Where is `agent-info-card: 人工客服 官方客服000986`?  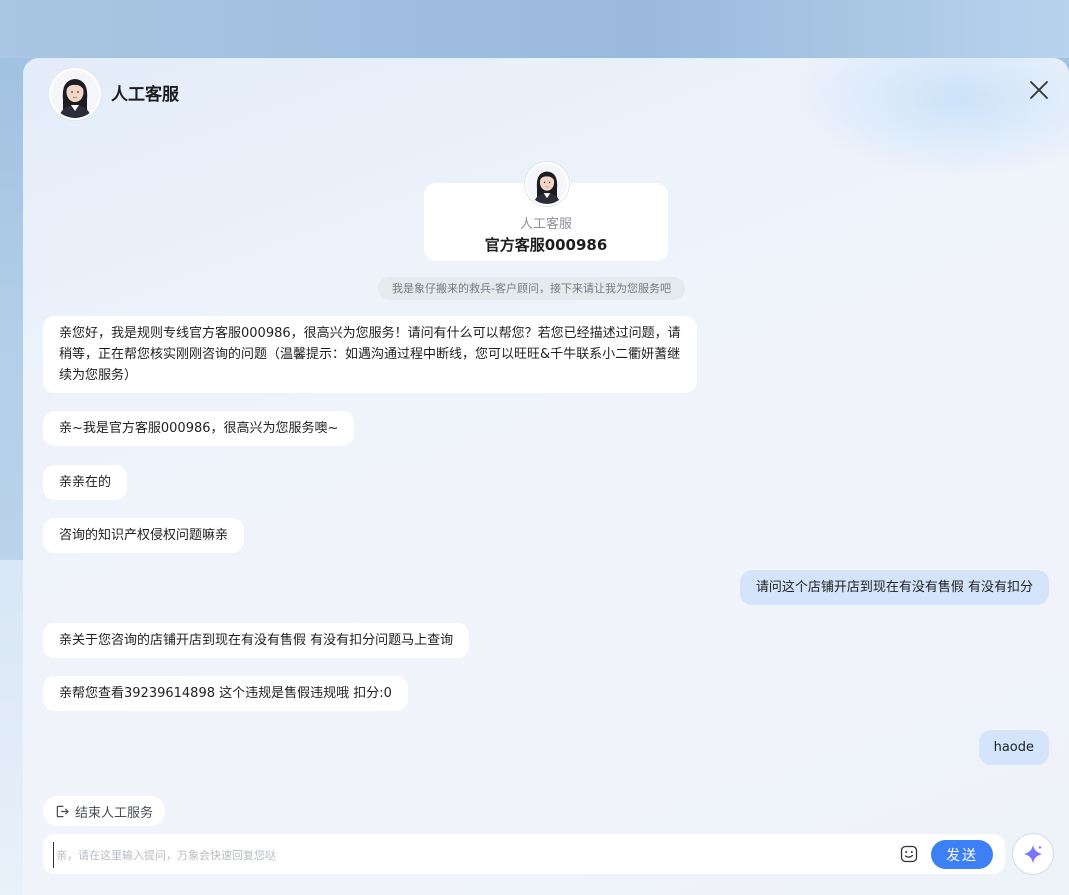
agent-info-card: 人工客服 官方客服000986 is located at coordinates (546, 211).